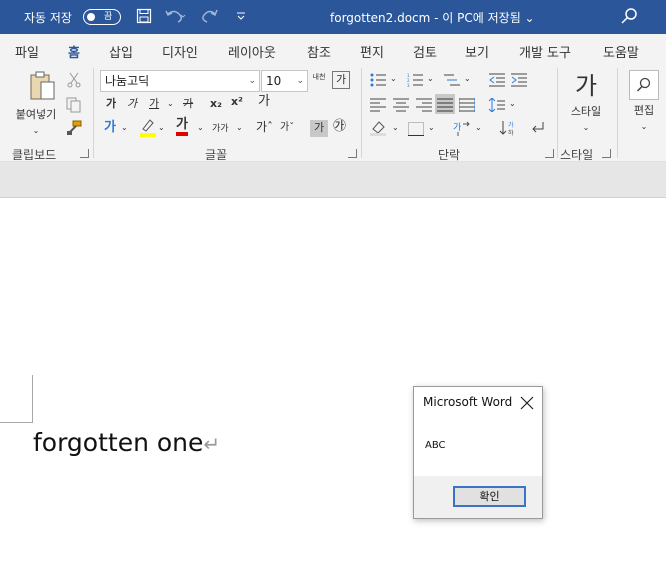 Image resolution: width=666 pixels, height=573 pixels. Describe the element at coordinates (237, 102) in the screenshot. I see `superscript-button: x²` at that location.